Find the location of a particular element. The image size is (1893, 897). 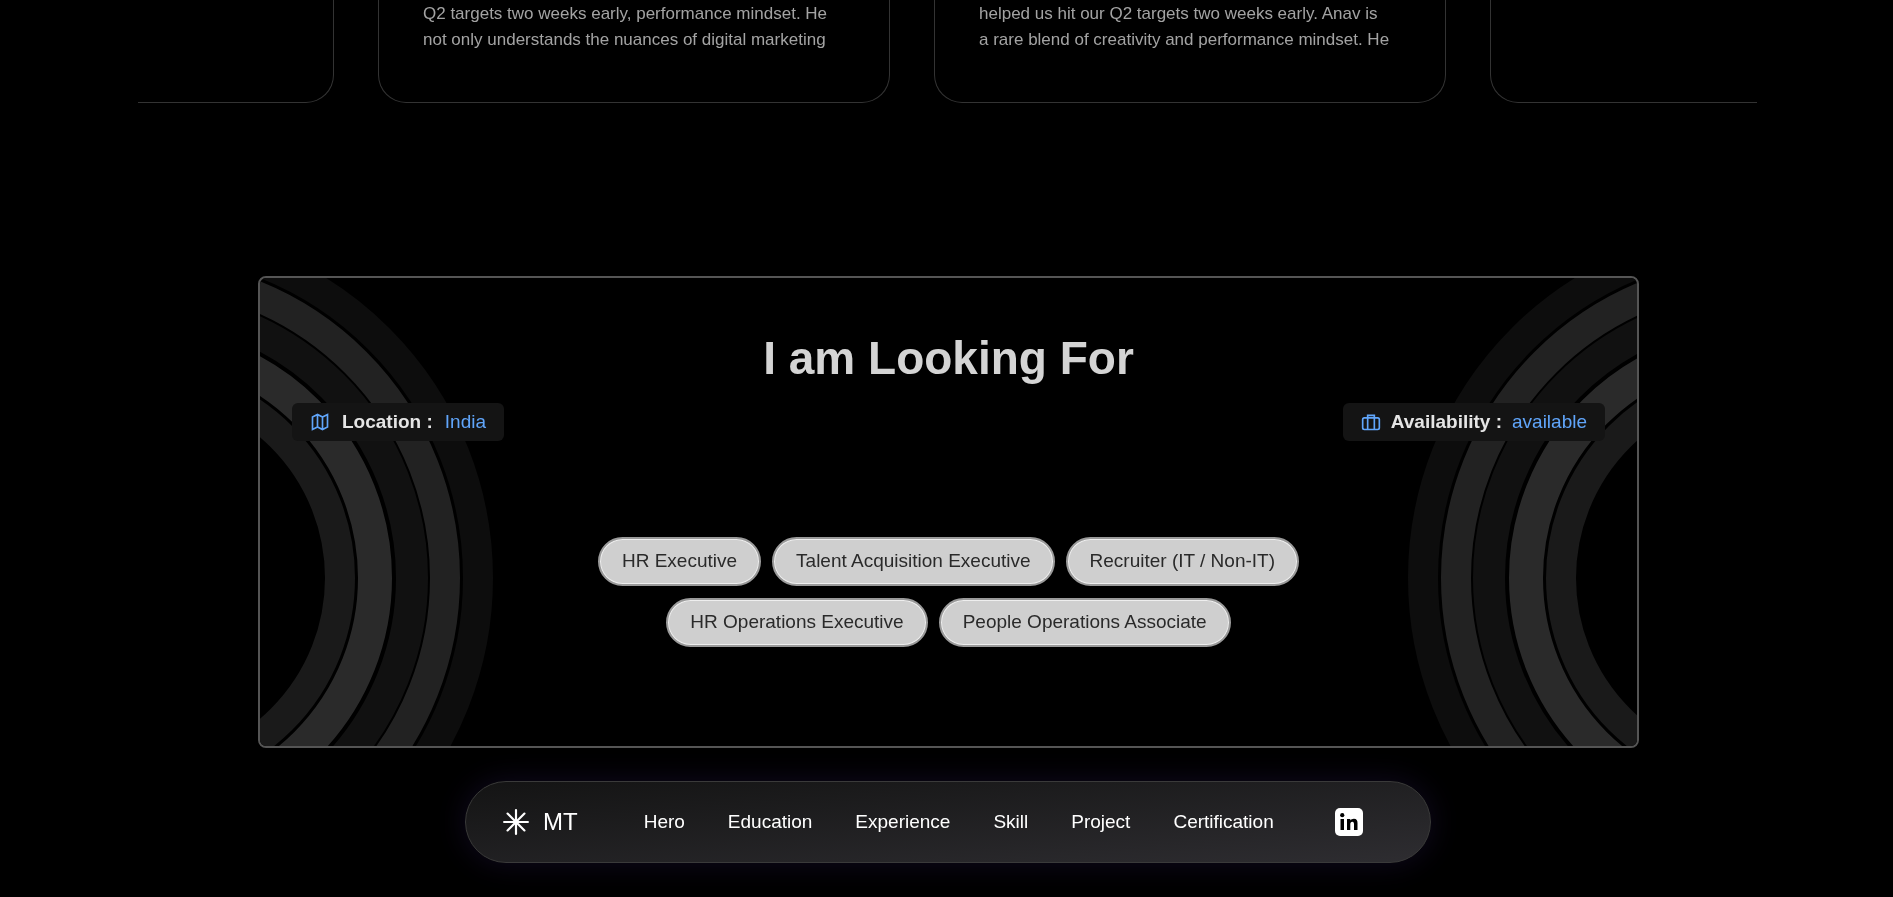

briefcase-icon is located at coordinates (1370, 422).